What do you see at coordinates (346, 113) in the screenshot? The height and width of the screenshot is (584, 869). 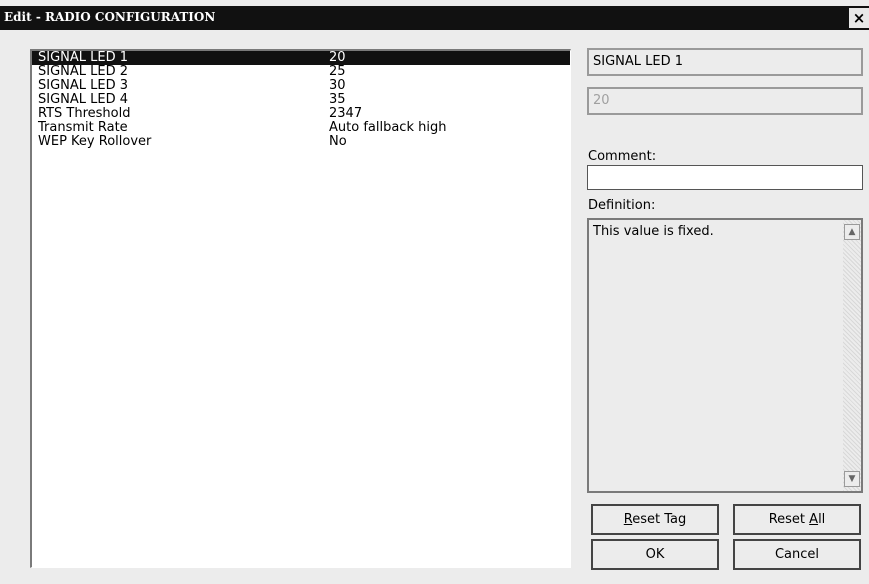 I see `parameter-value: 2347` at bounding box center [346, 113].